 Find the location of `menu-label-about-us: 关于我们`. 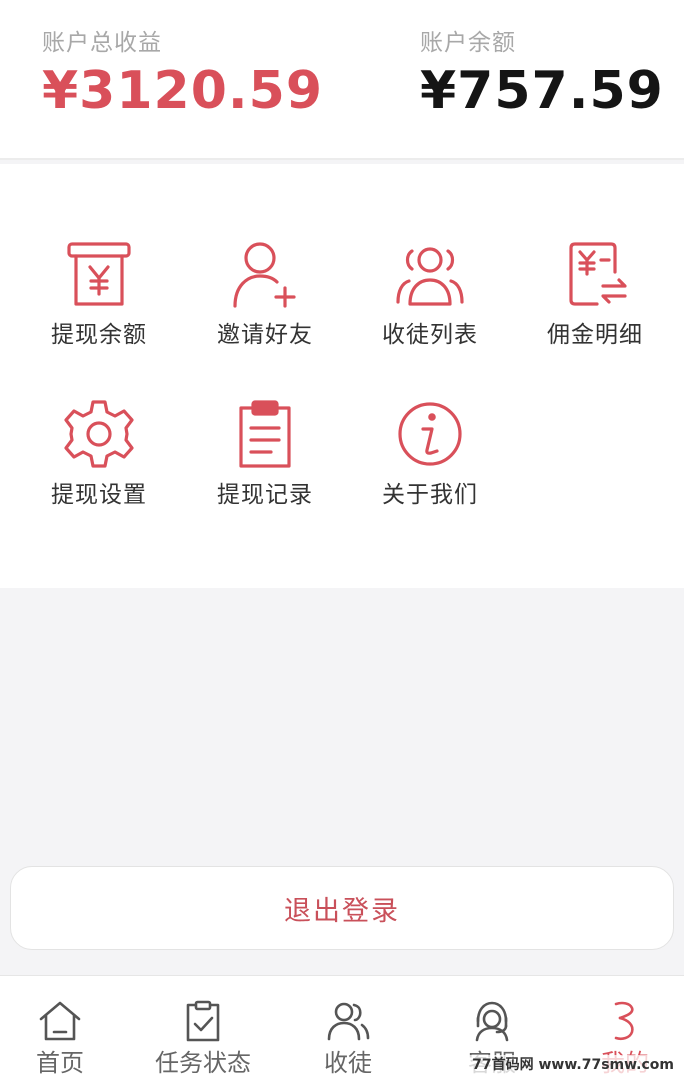

menu-label-about-us: 关于我们 is located at coordinates (430, 495).